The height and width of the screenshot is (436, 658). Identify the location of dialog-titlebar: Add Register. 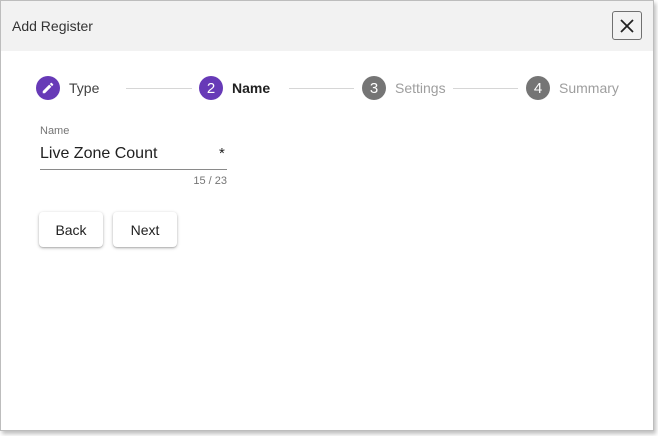
(327, 26).